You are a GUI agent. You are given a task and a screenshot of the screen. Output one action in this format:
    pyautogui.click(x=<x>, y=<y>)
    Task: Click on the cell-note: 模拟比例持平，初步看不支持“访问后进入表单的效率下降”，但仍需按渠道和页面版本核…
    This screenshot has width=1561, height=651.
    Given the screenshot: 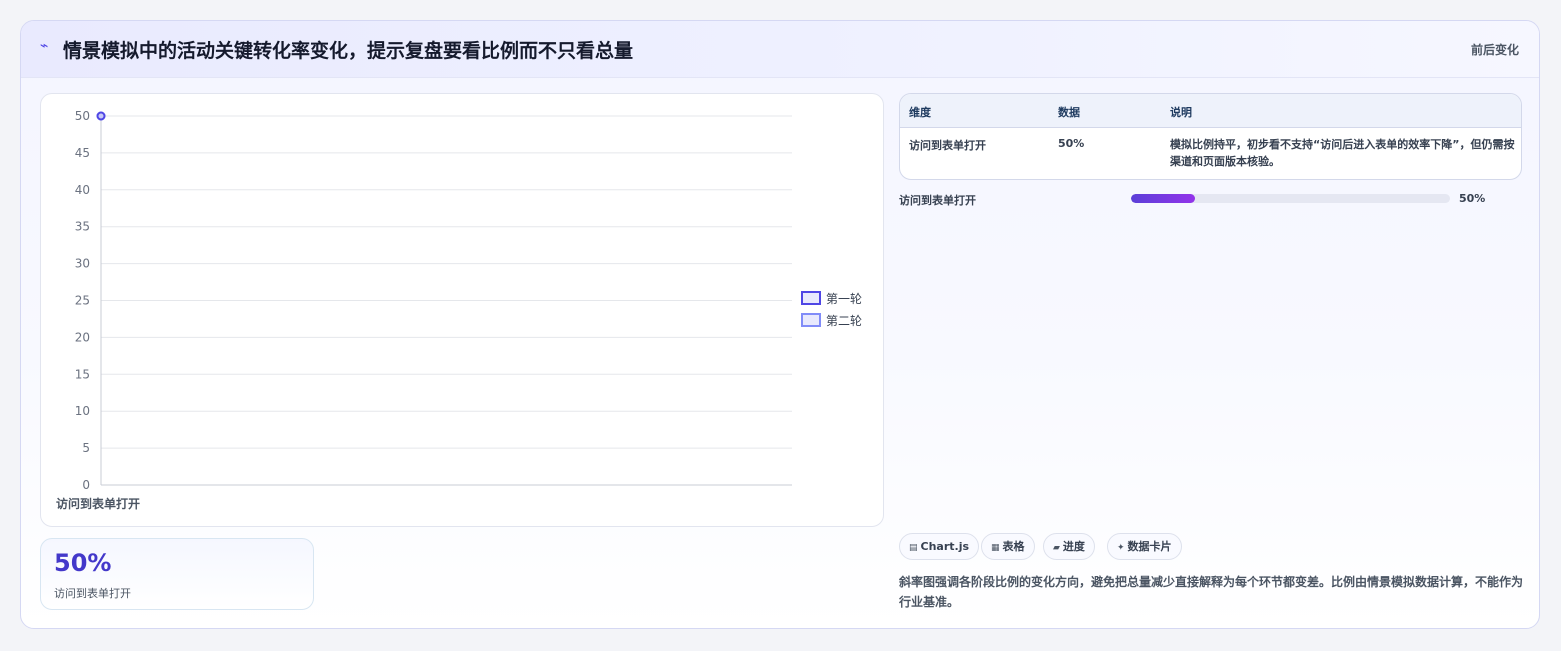 What is the action you would take?
    pyautogui.click(x=1342, y=153)
    